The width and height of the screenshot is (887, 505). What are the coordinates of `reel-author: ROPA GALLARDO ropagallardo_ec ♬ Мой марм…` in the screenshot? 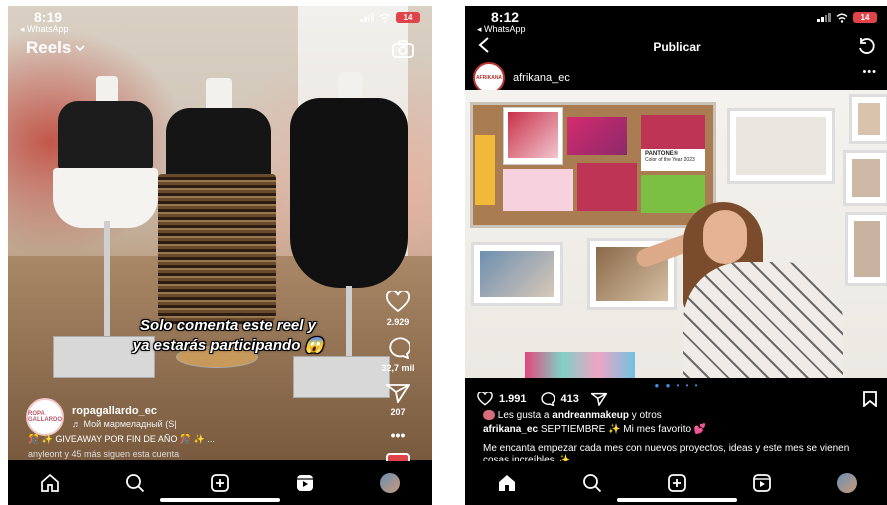 It's located at (101, 417).